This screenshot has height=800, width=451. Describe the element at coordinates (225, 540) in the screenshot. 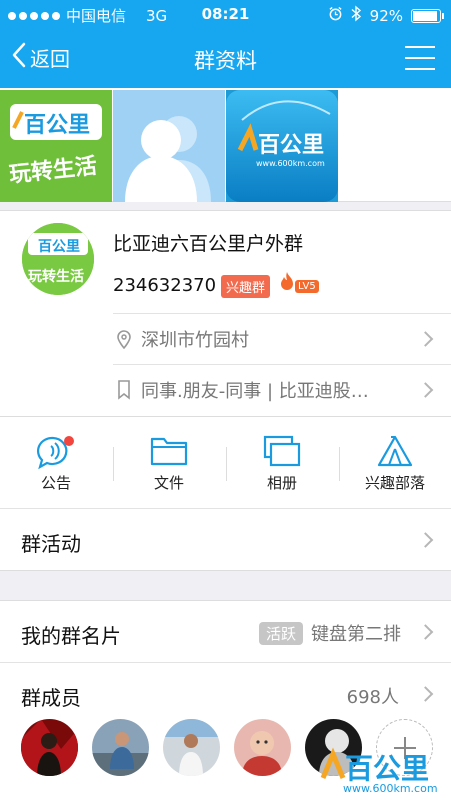

I see `group-activity-row: 群活动` at that location.